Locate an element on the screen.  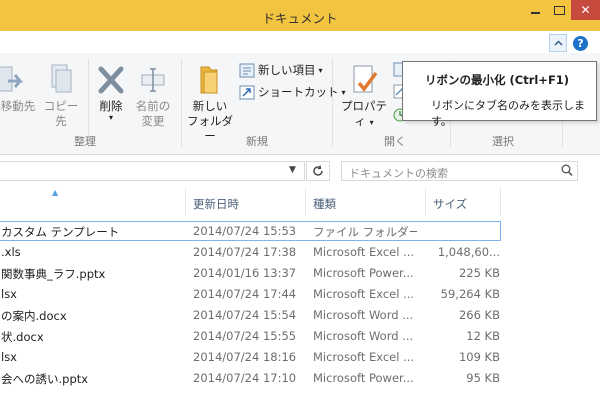
file-date: 2014/07/24 15:55 is located at coordinates (245, 336).